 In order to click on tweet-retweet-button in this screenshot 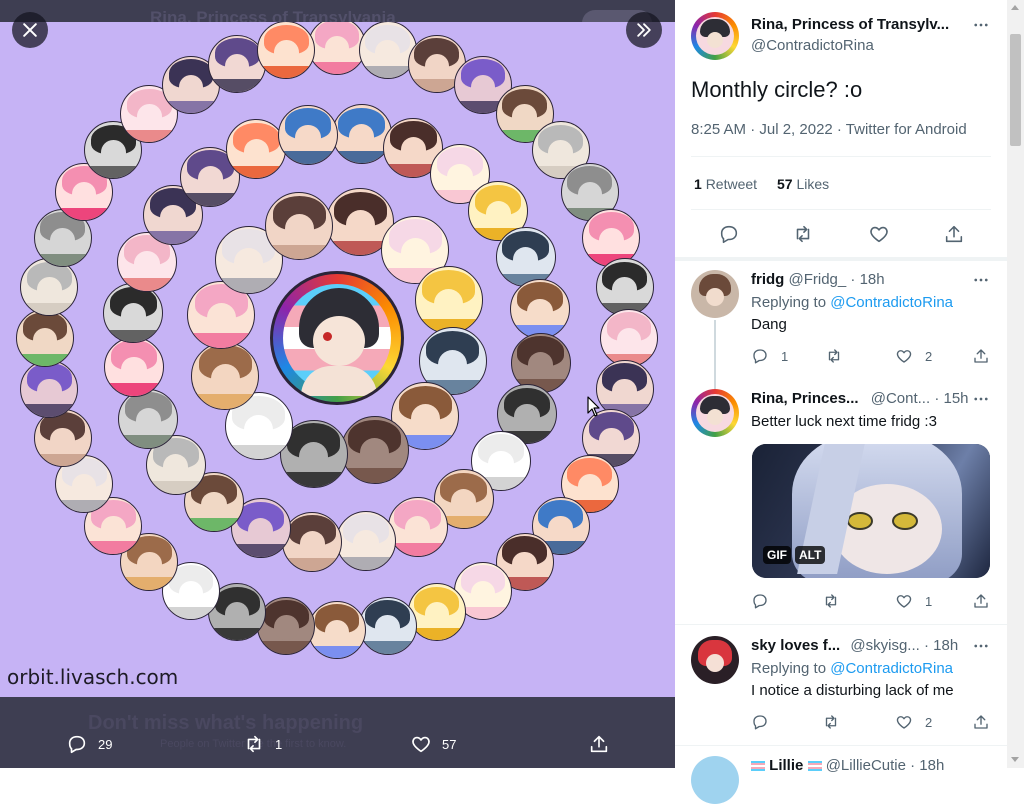, I will do `click(803, 234)`.